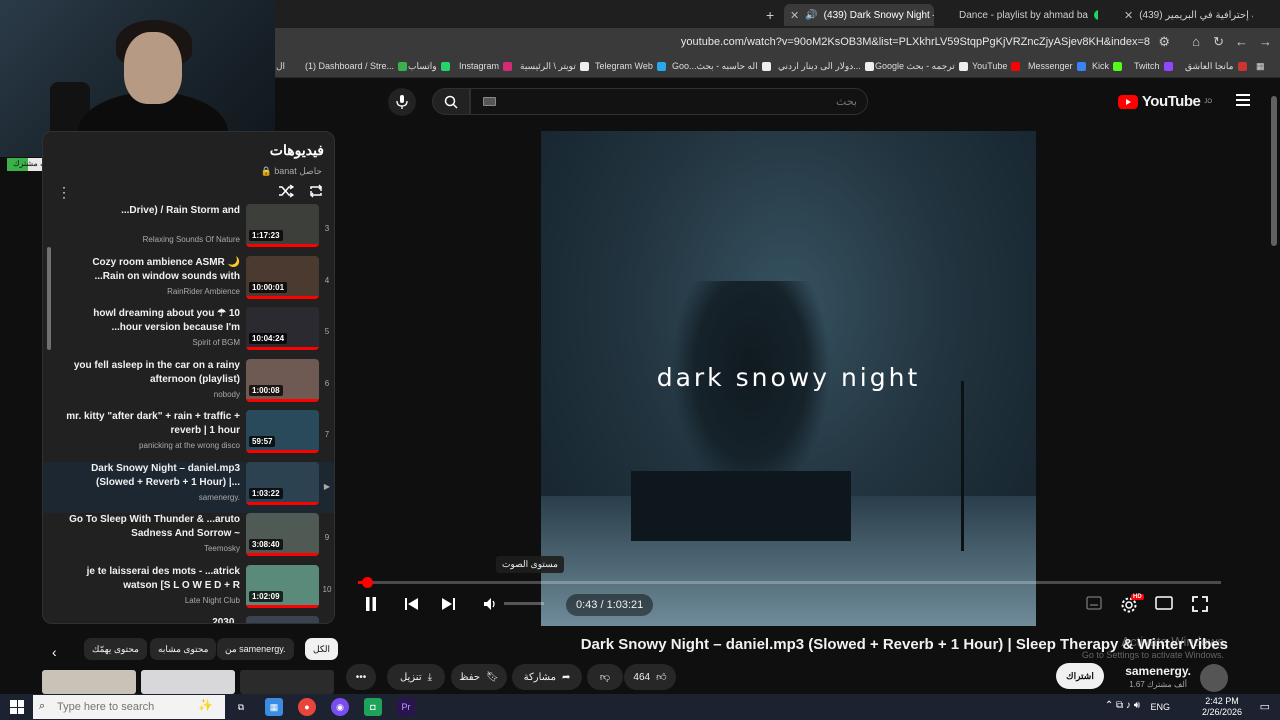 Image resolution: width=1280 pixels, height=720 pixels. What do you see at coordinates (17, 707) in the screenshot?
I see `windows-start-icon` at bounding box center [17, 707].